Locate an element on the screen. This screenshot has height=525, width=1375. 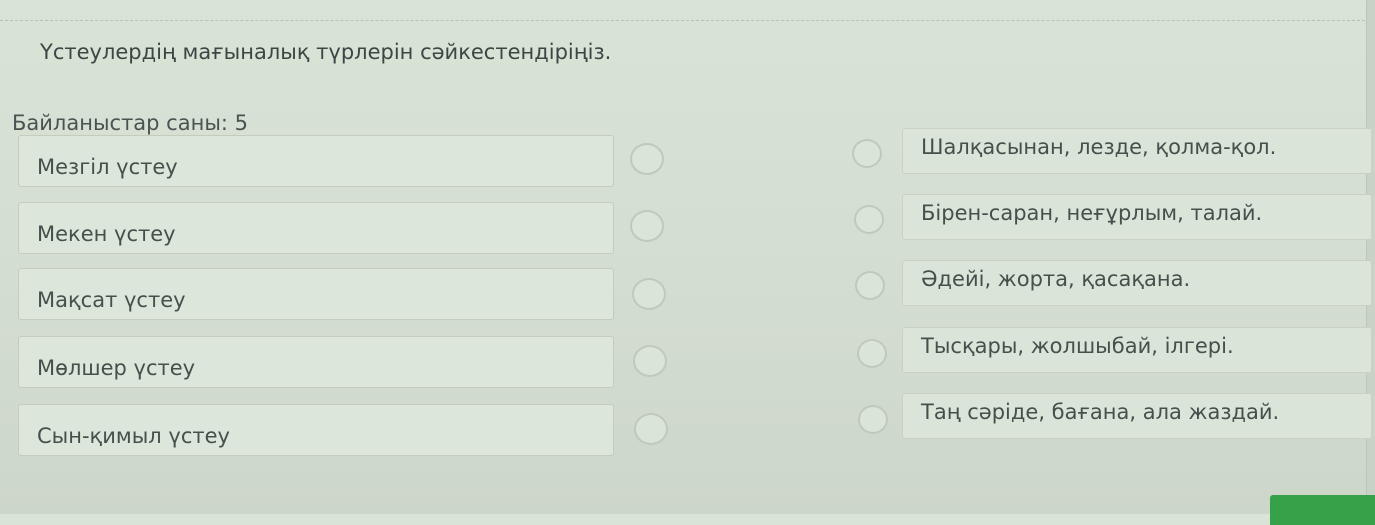
left-item-label: Мекен үстеу is located at coordinates (106, 234).